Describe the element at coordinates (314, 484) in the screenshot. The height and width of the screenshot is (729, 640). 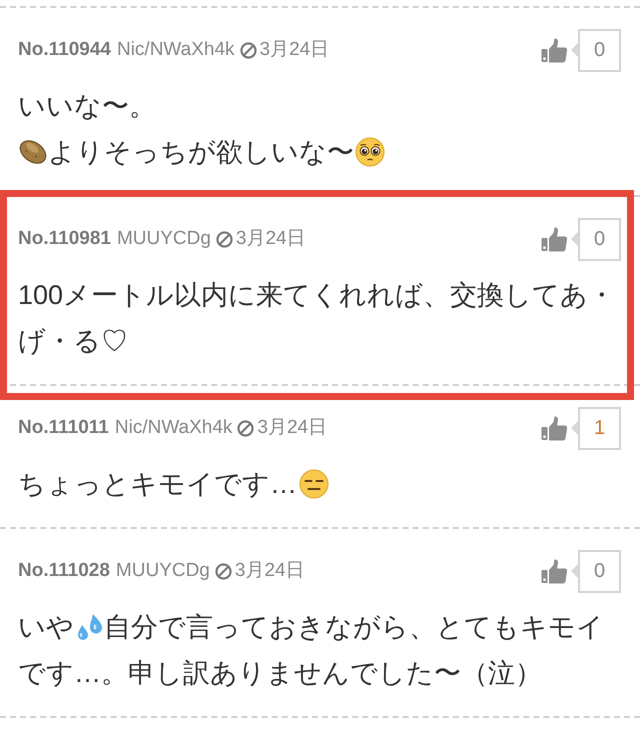
I see `expressionless-face-icon` at that location.